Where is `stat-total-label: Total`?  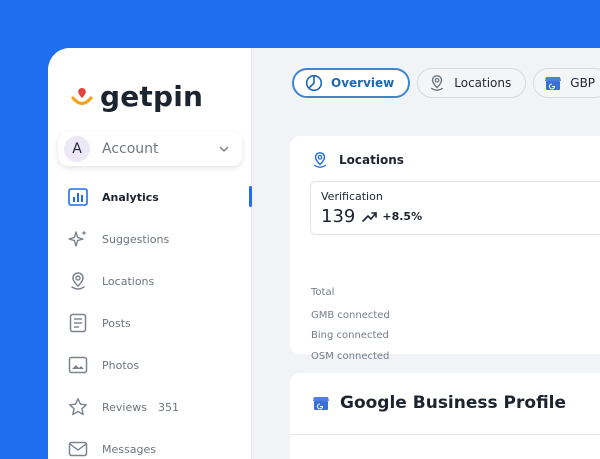 stat-total-label: Total is located at coordinates (323, 292).